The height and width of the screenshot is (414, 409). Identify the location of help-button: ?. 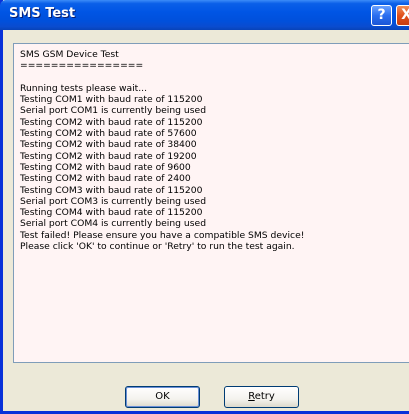
(381, 15).